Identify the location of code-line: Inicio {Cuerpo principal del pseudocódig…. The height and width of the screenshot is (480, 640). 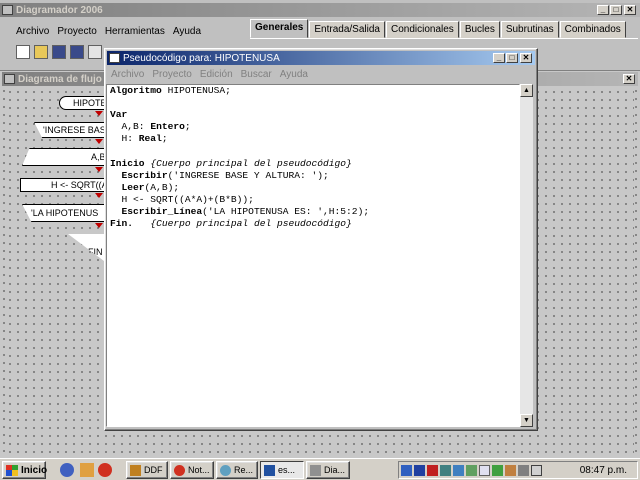
(313, 164).